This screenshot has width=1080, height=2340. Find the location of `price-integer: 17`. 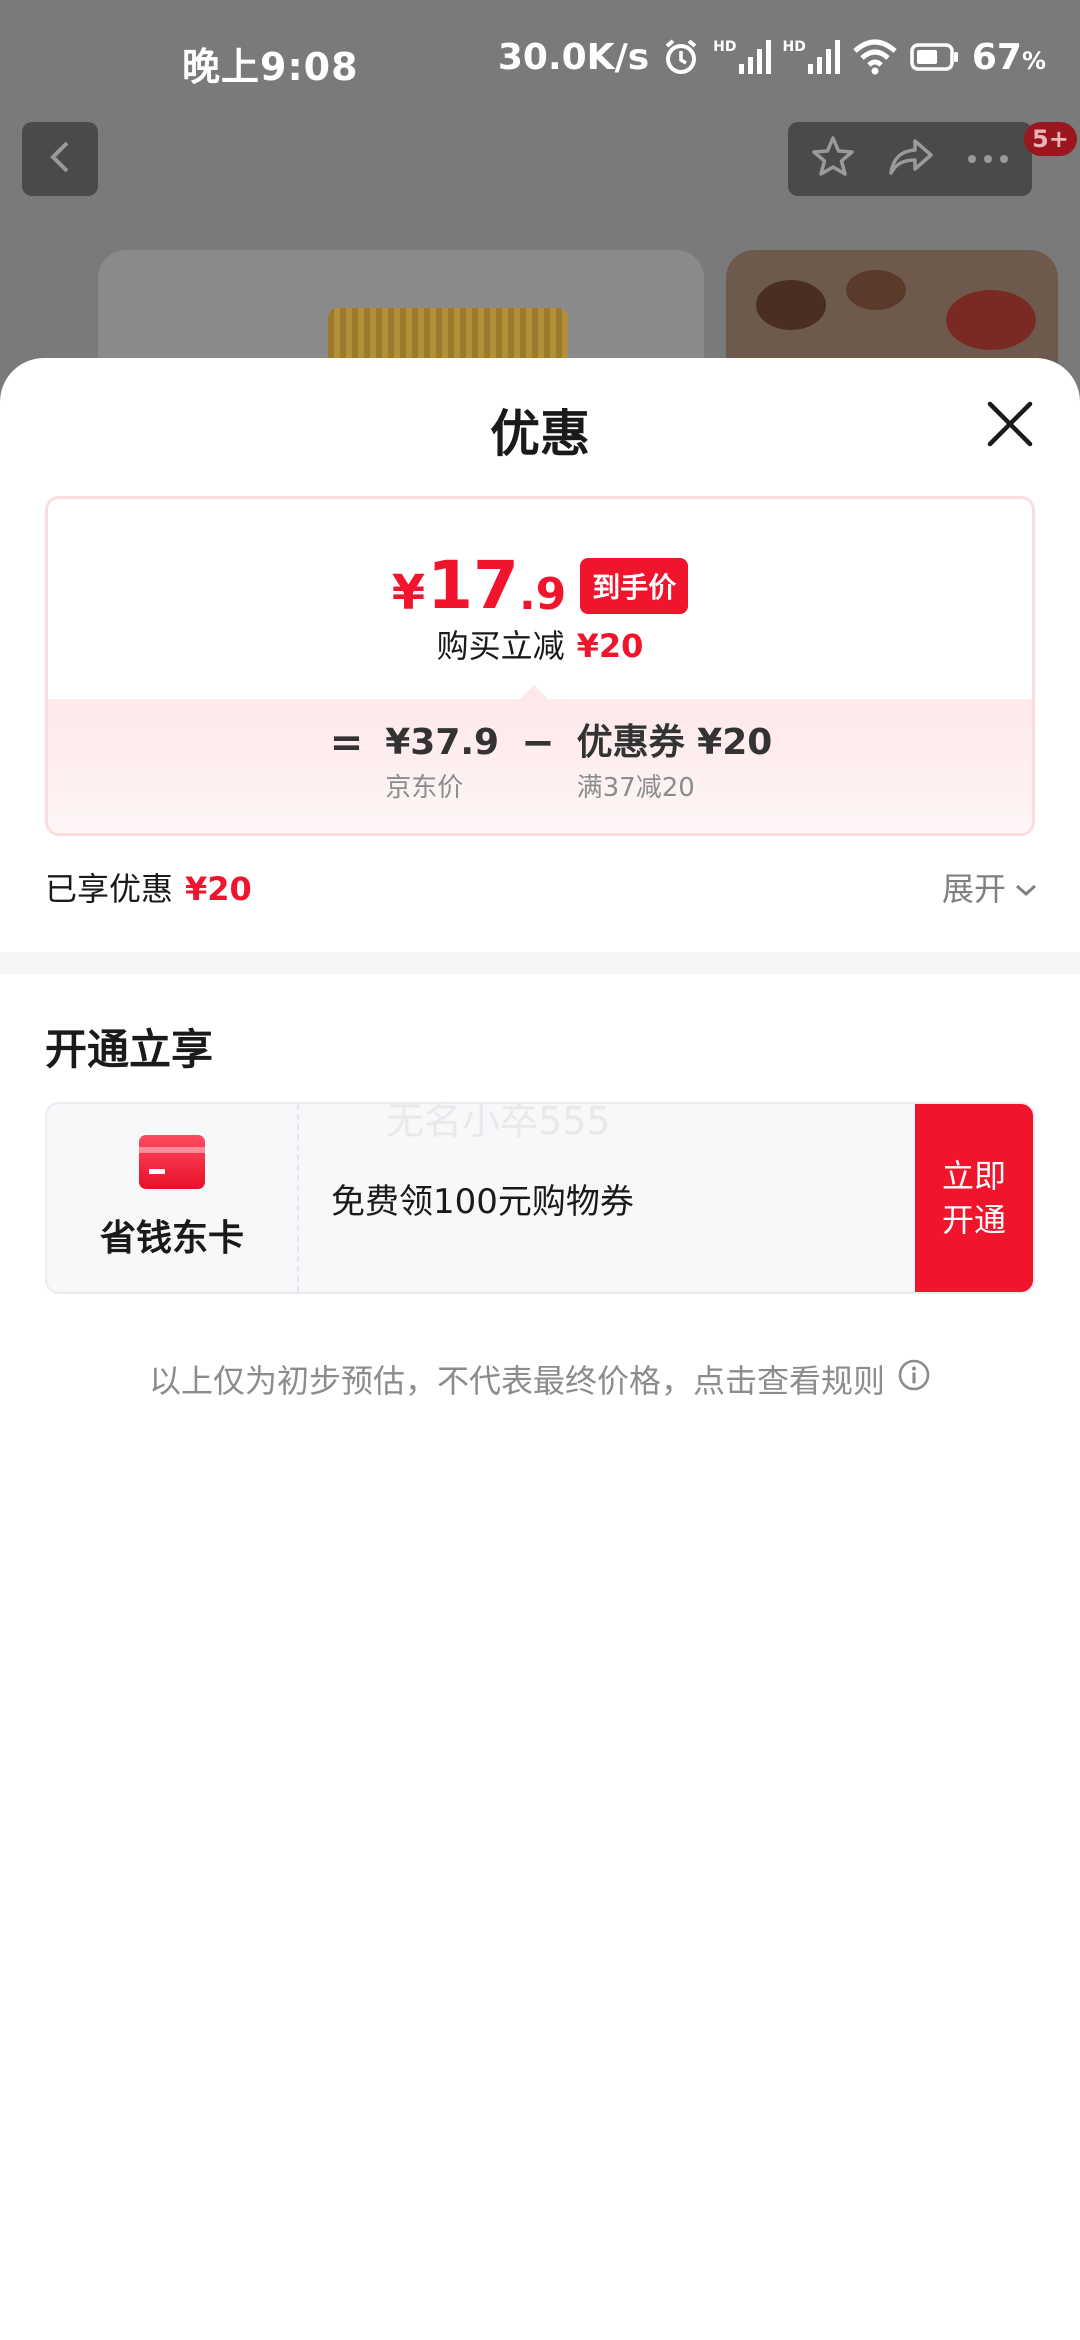

price-integer: 17 is located at coordinates (473, 585).